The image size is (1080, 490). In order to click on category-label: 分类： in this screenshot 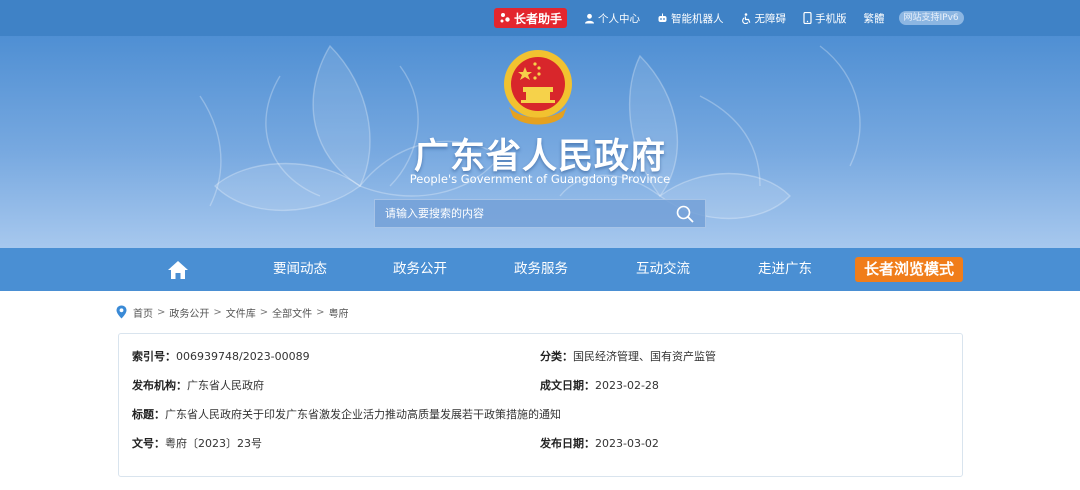, I will do `click(556, 356)`.